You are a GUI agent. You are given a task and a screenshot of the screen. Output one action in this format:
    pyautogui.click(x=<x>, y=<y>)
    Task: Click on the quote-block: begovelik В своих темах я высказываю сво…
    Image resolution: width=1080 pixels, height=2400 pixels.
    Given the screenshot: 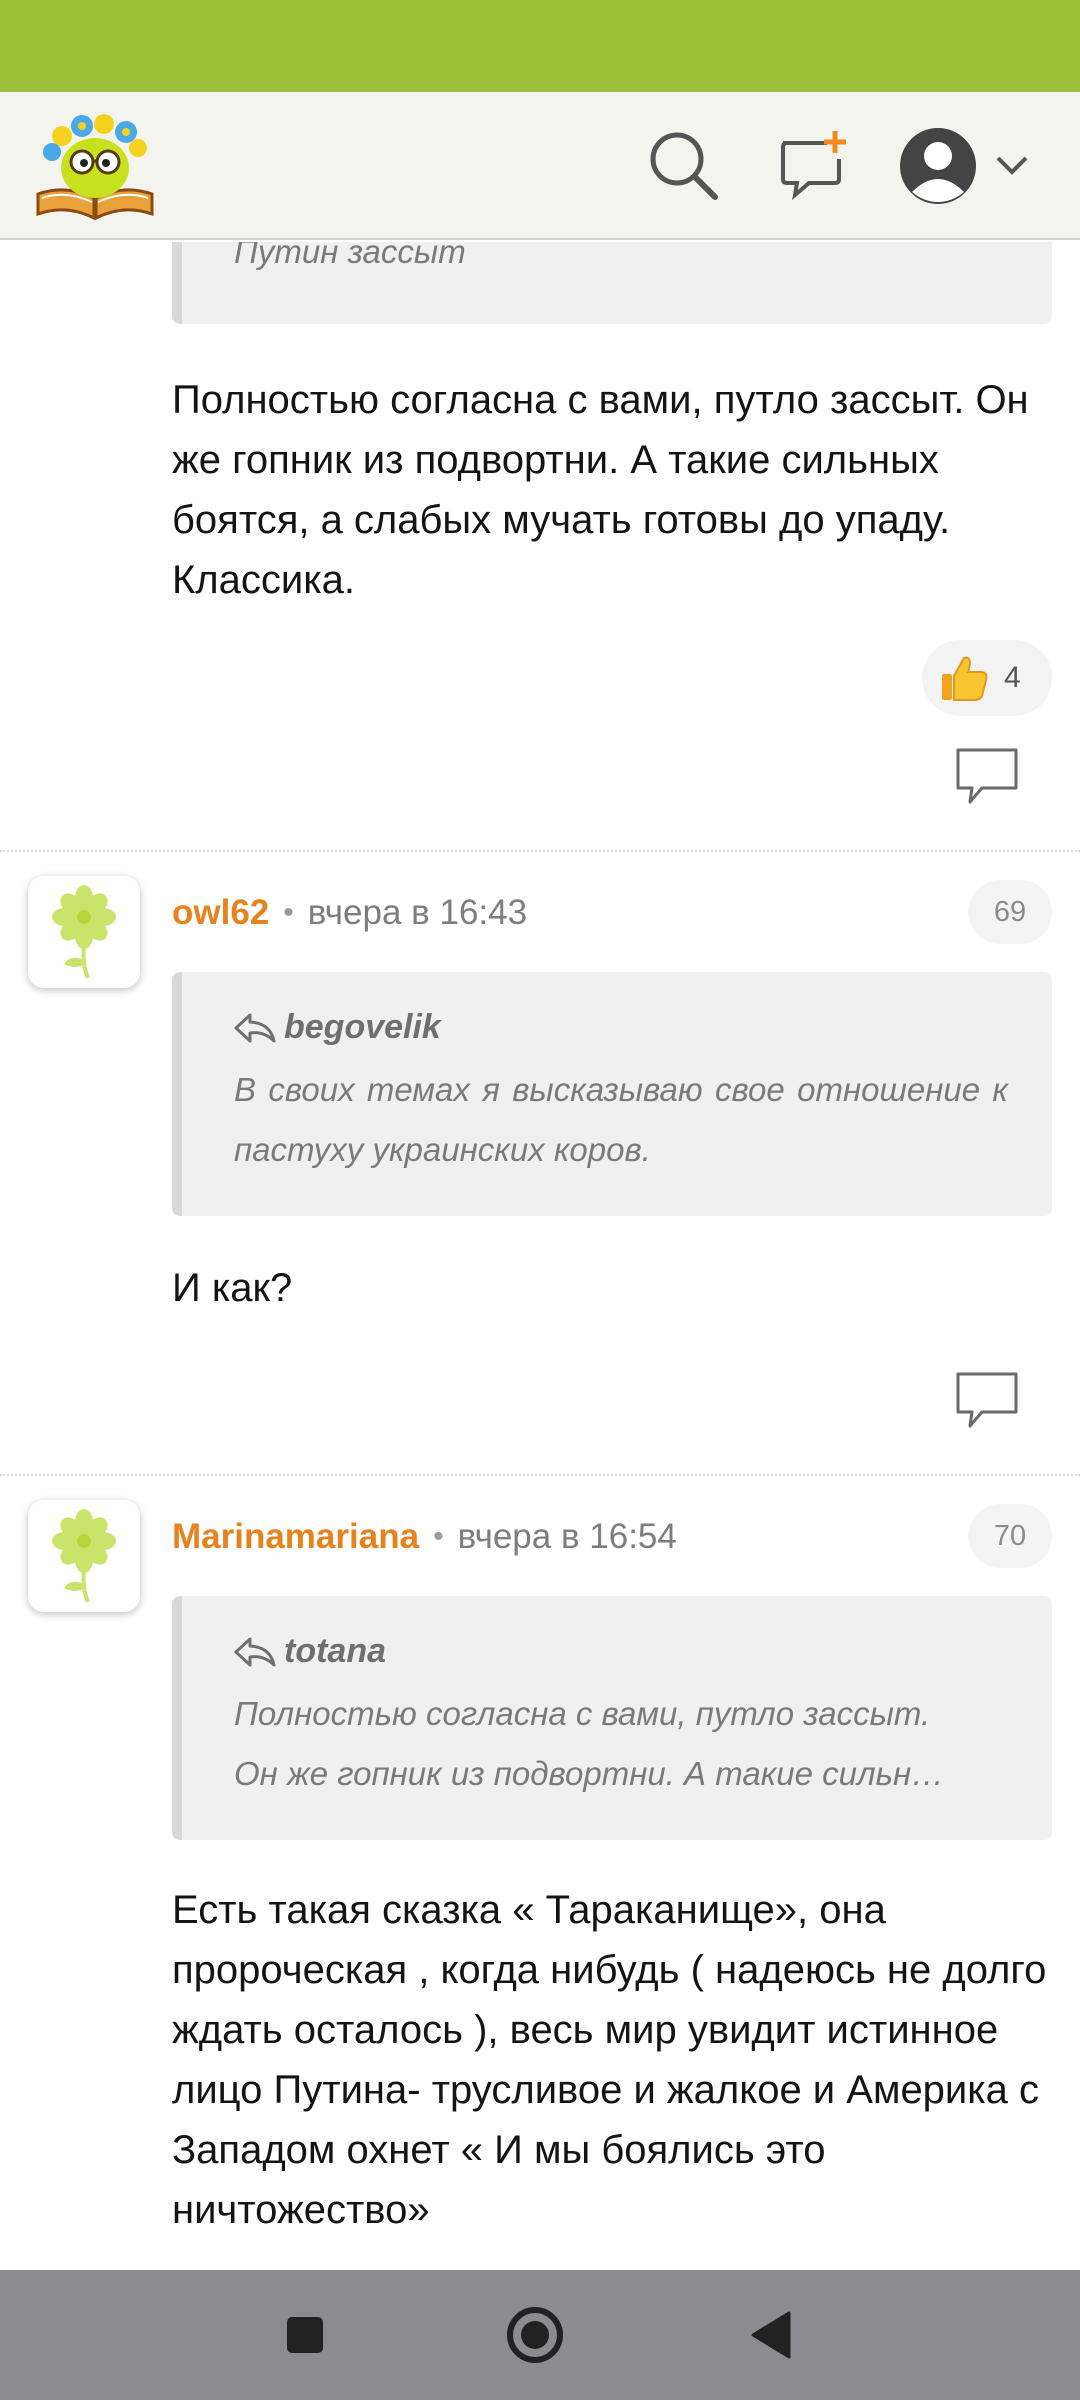 What is the action you would take?
    pyautogui.click(x=612, y=1094)
    